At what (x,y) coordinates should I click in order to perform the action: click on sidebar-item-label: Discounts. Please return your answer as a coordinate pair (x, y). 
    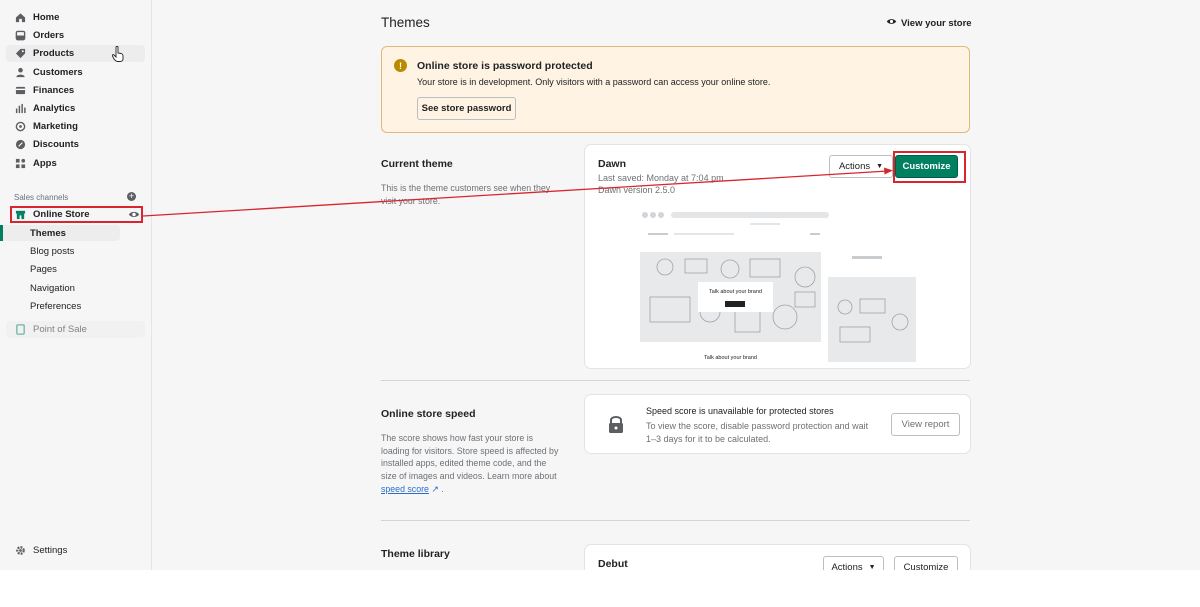
    Looking at the image, I should click on (56, 144).